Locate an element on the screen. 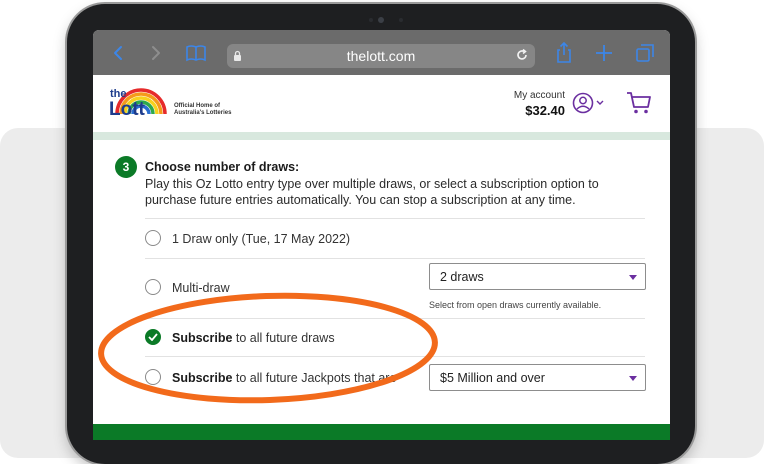 The height and width of the screenshot is (464, 764). multi-draw-radio is located at coordinates (153, 287).